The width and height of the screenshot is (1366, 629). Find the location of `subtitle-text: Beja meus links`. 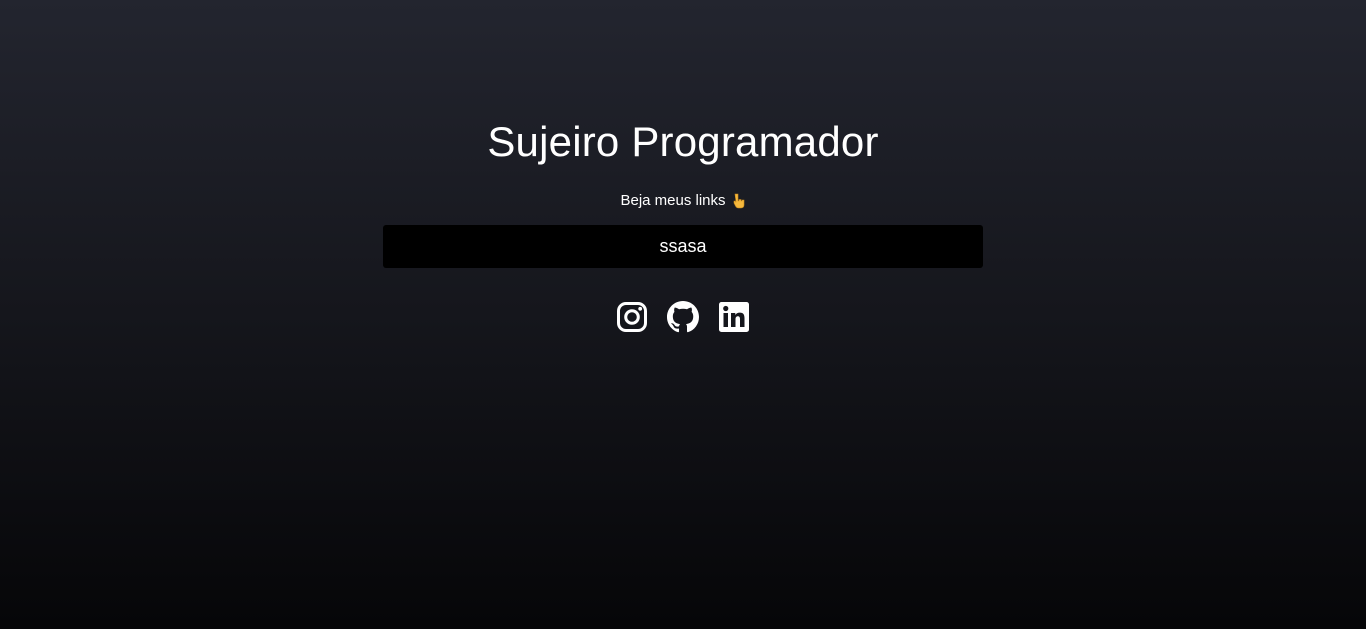

subtitle-text: Beja meus links is located at coordinates (673, 200).